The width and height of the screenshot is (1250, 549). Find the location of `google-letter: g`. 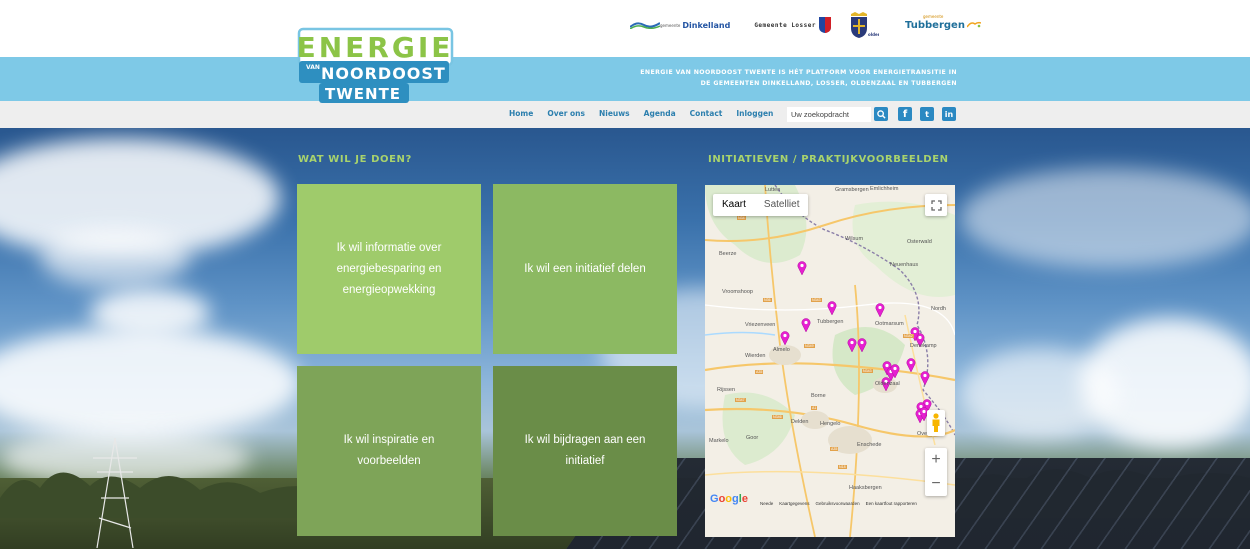

google-letter: g is located at coordinates (735, 499).